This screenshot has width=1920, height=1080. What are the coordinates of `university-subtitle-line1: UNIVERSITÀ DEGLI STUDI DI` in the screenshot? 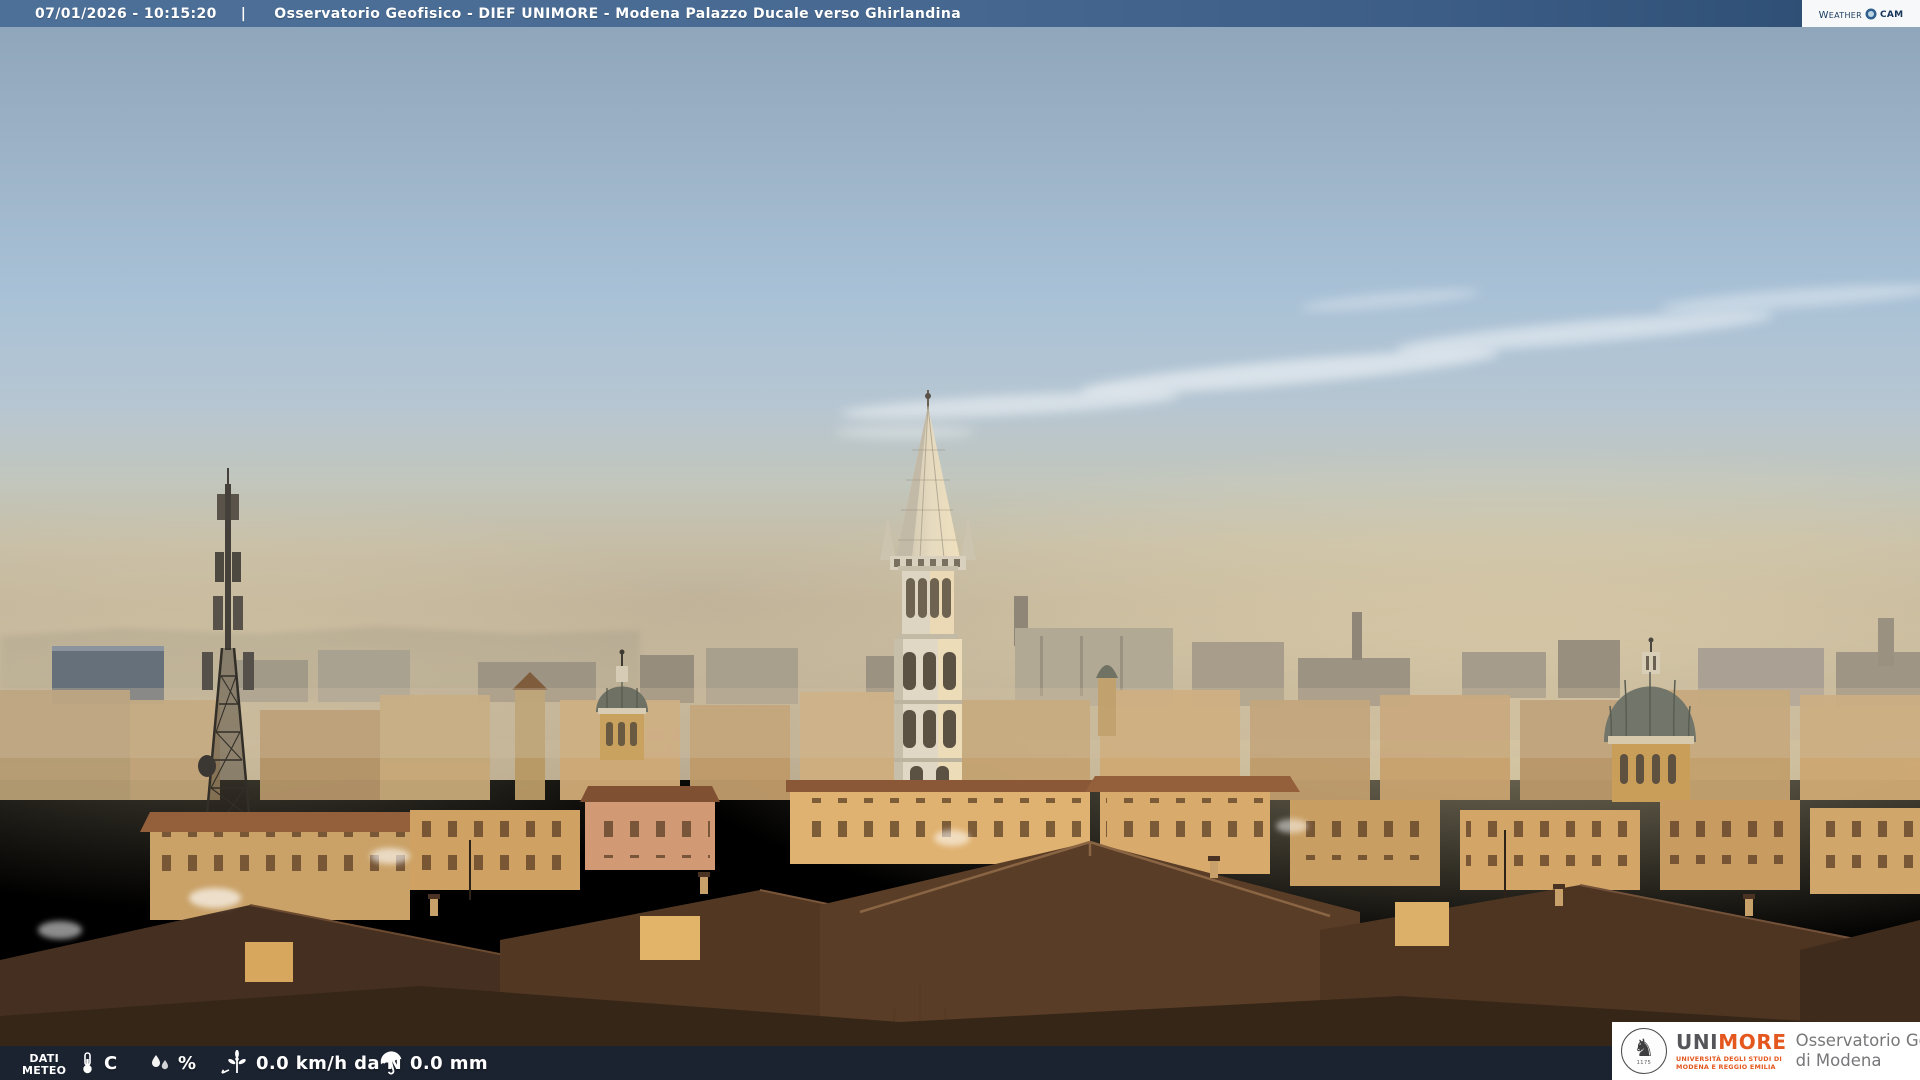 It's located at (1729, 1058).